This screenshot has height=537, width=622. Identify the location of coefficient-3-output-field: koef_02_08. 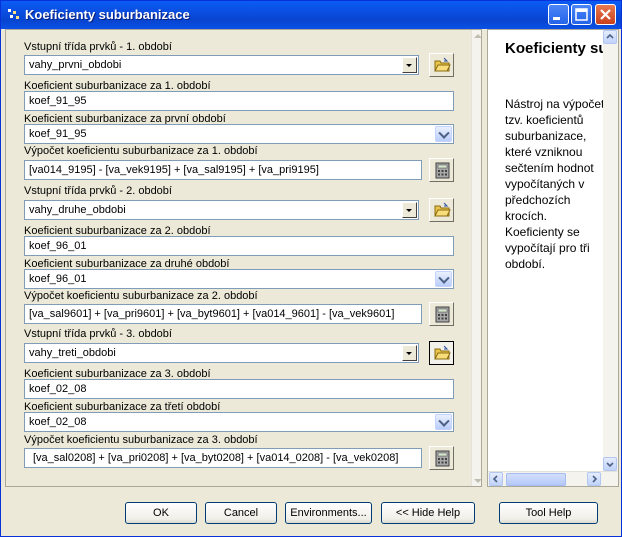
(239, 389).